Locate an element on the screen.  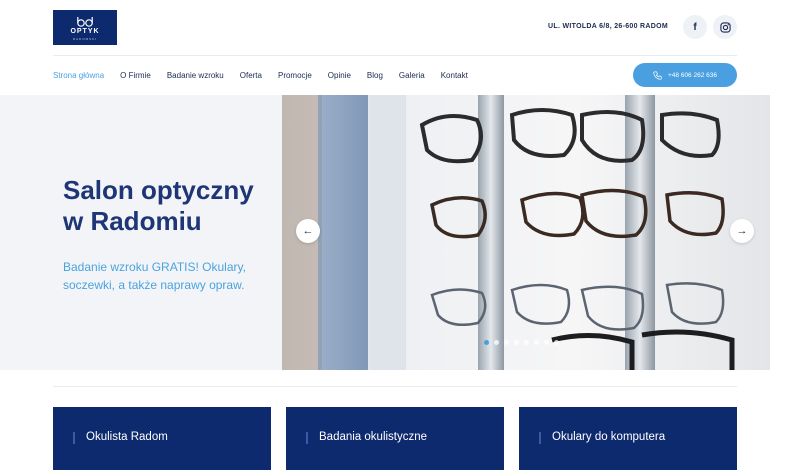
phone-number: +48 606 262 636 is located at coordinates (692, 75).